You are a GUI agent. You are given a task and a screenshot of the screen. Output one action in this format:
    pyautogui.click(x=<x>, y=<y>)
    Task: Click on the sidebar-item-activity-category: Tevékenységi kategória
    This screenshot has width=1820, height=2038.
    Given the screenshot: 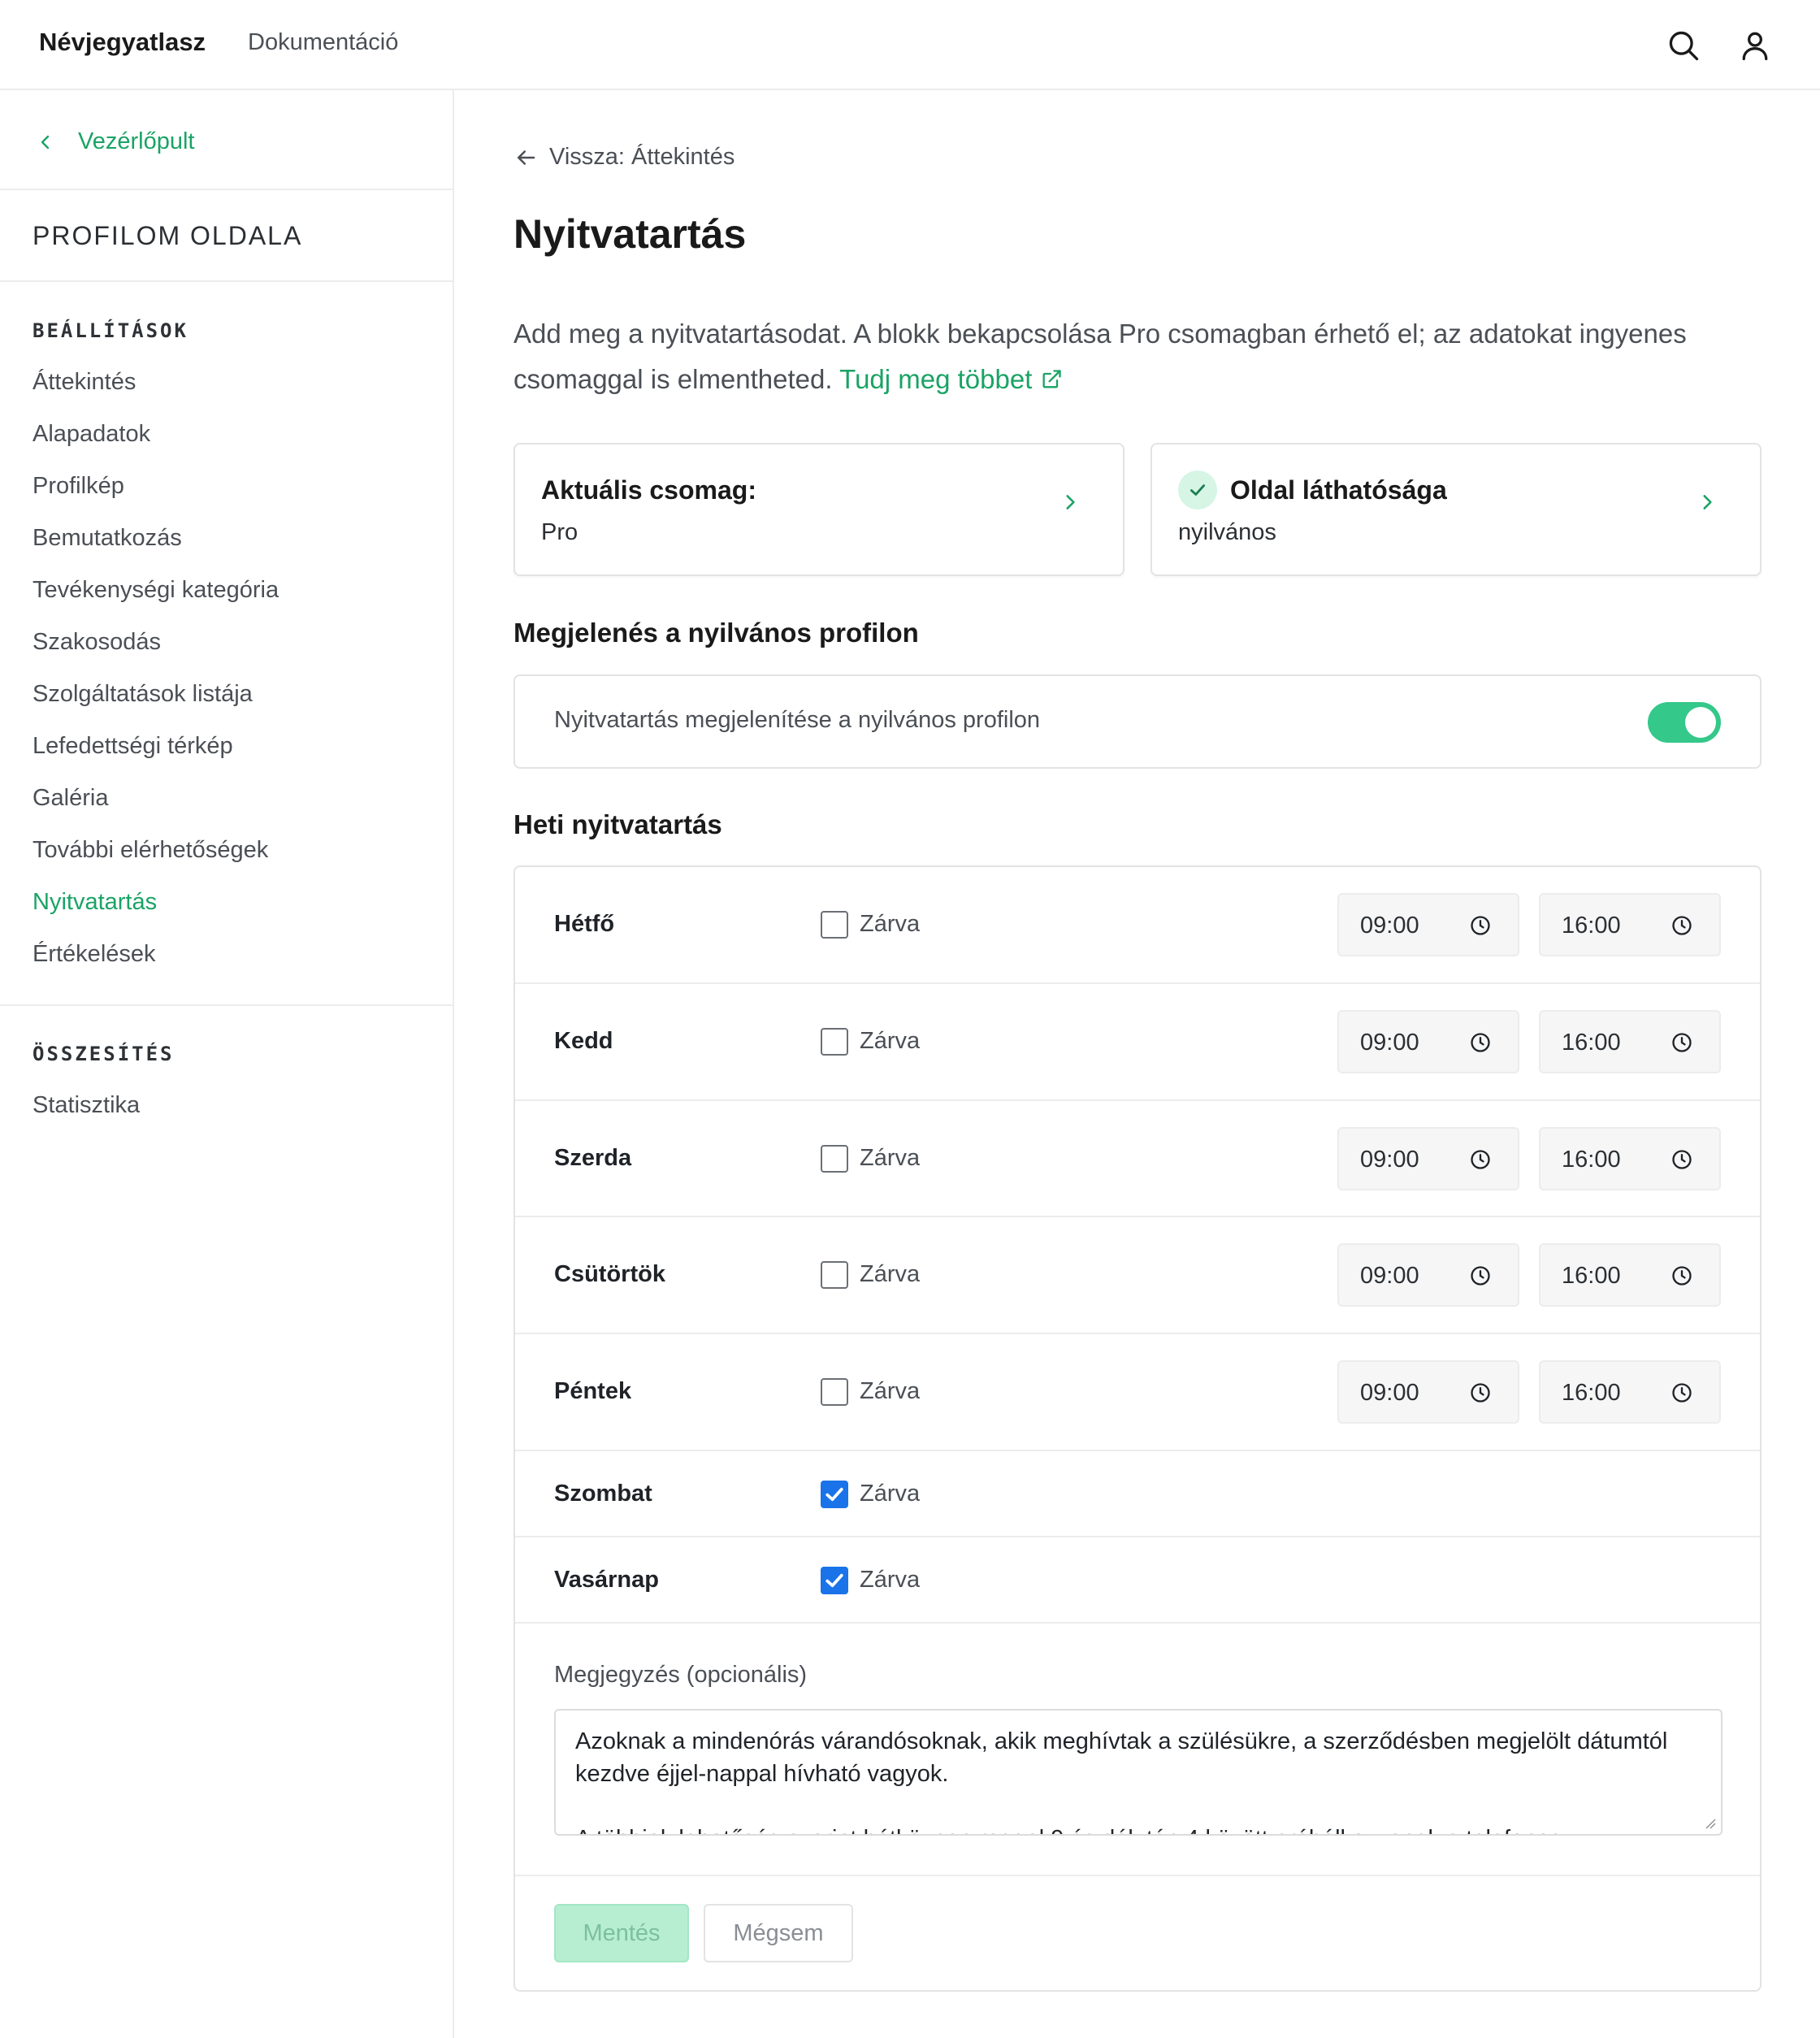 What is the action you would take?
    pyautogui.click(x=155, y=591)
    